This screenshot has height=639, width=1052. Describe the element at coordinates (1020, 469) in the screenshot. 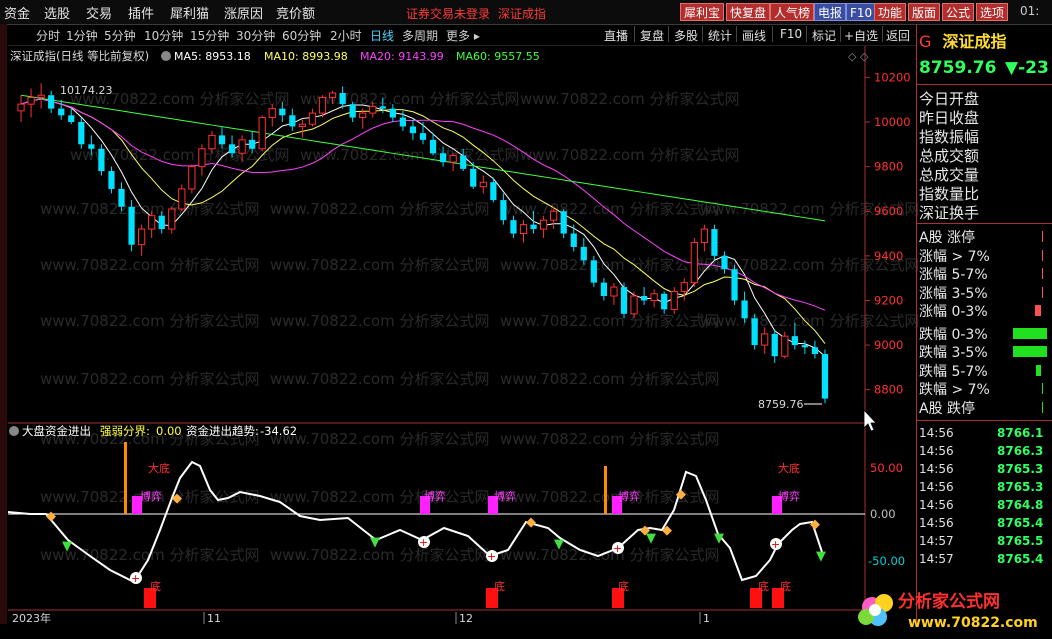

I see `tick-price: 8765.3` at that location.